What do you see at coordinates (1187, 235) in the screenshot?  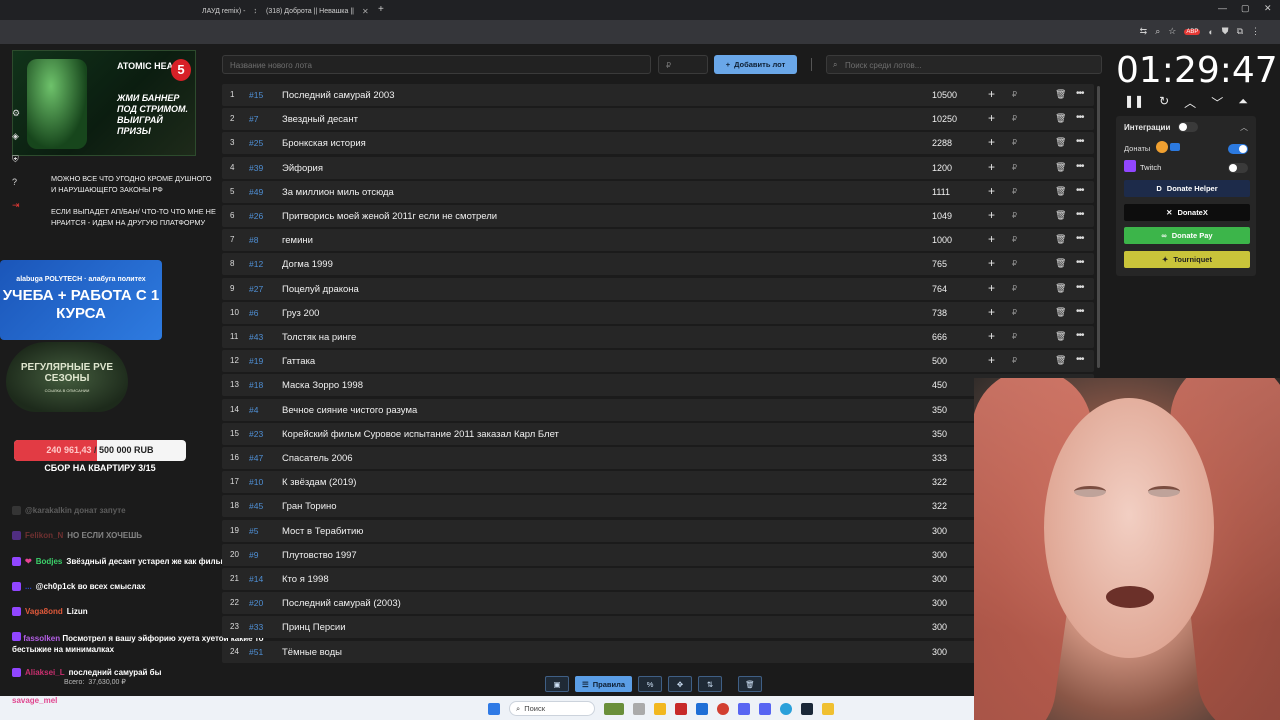 I see `donate-pay-button: ∞ Donate Pay` at bounding box center [1187, 235].